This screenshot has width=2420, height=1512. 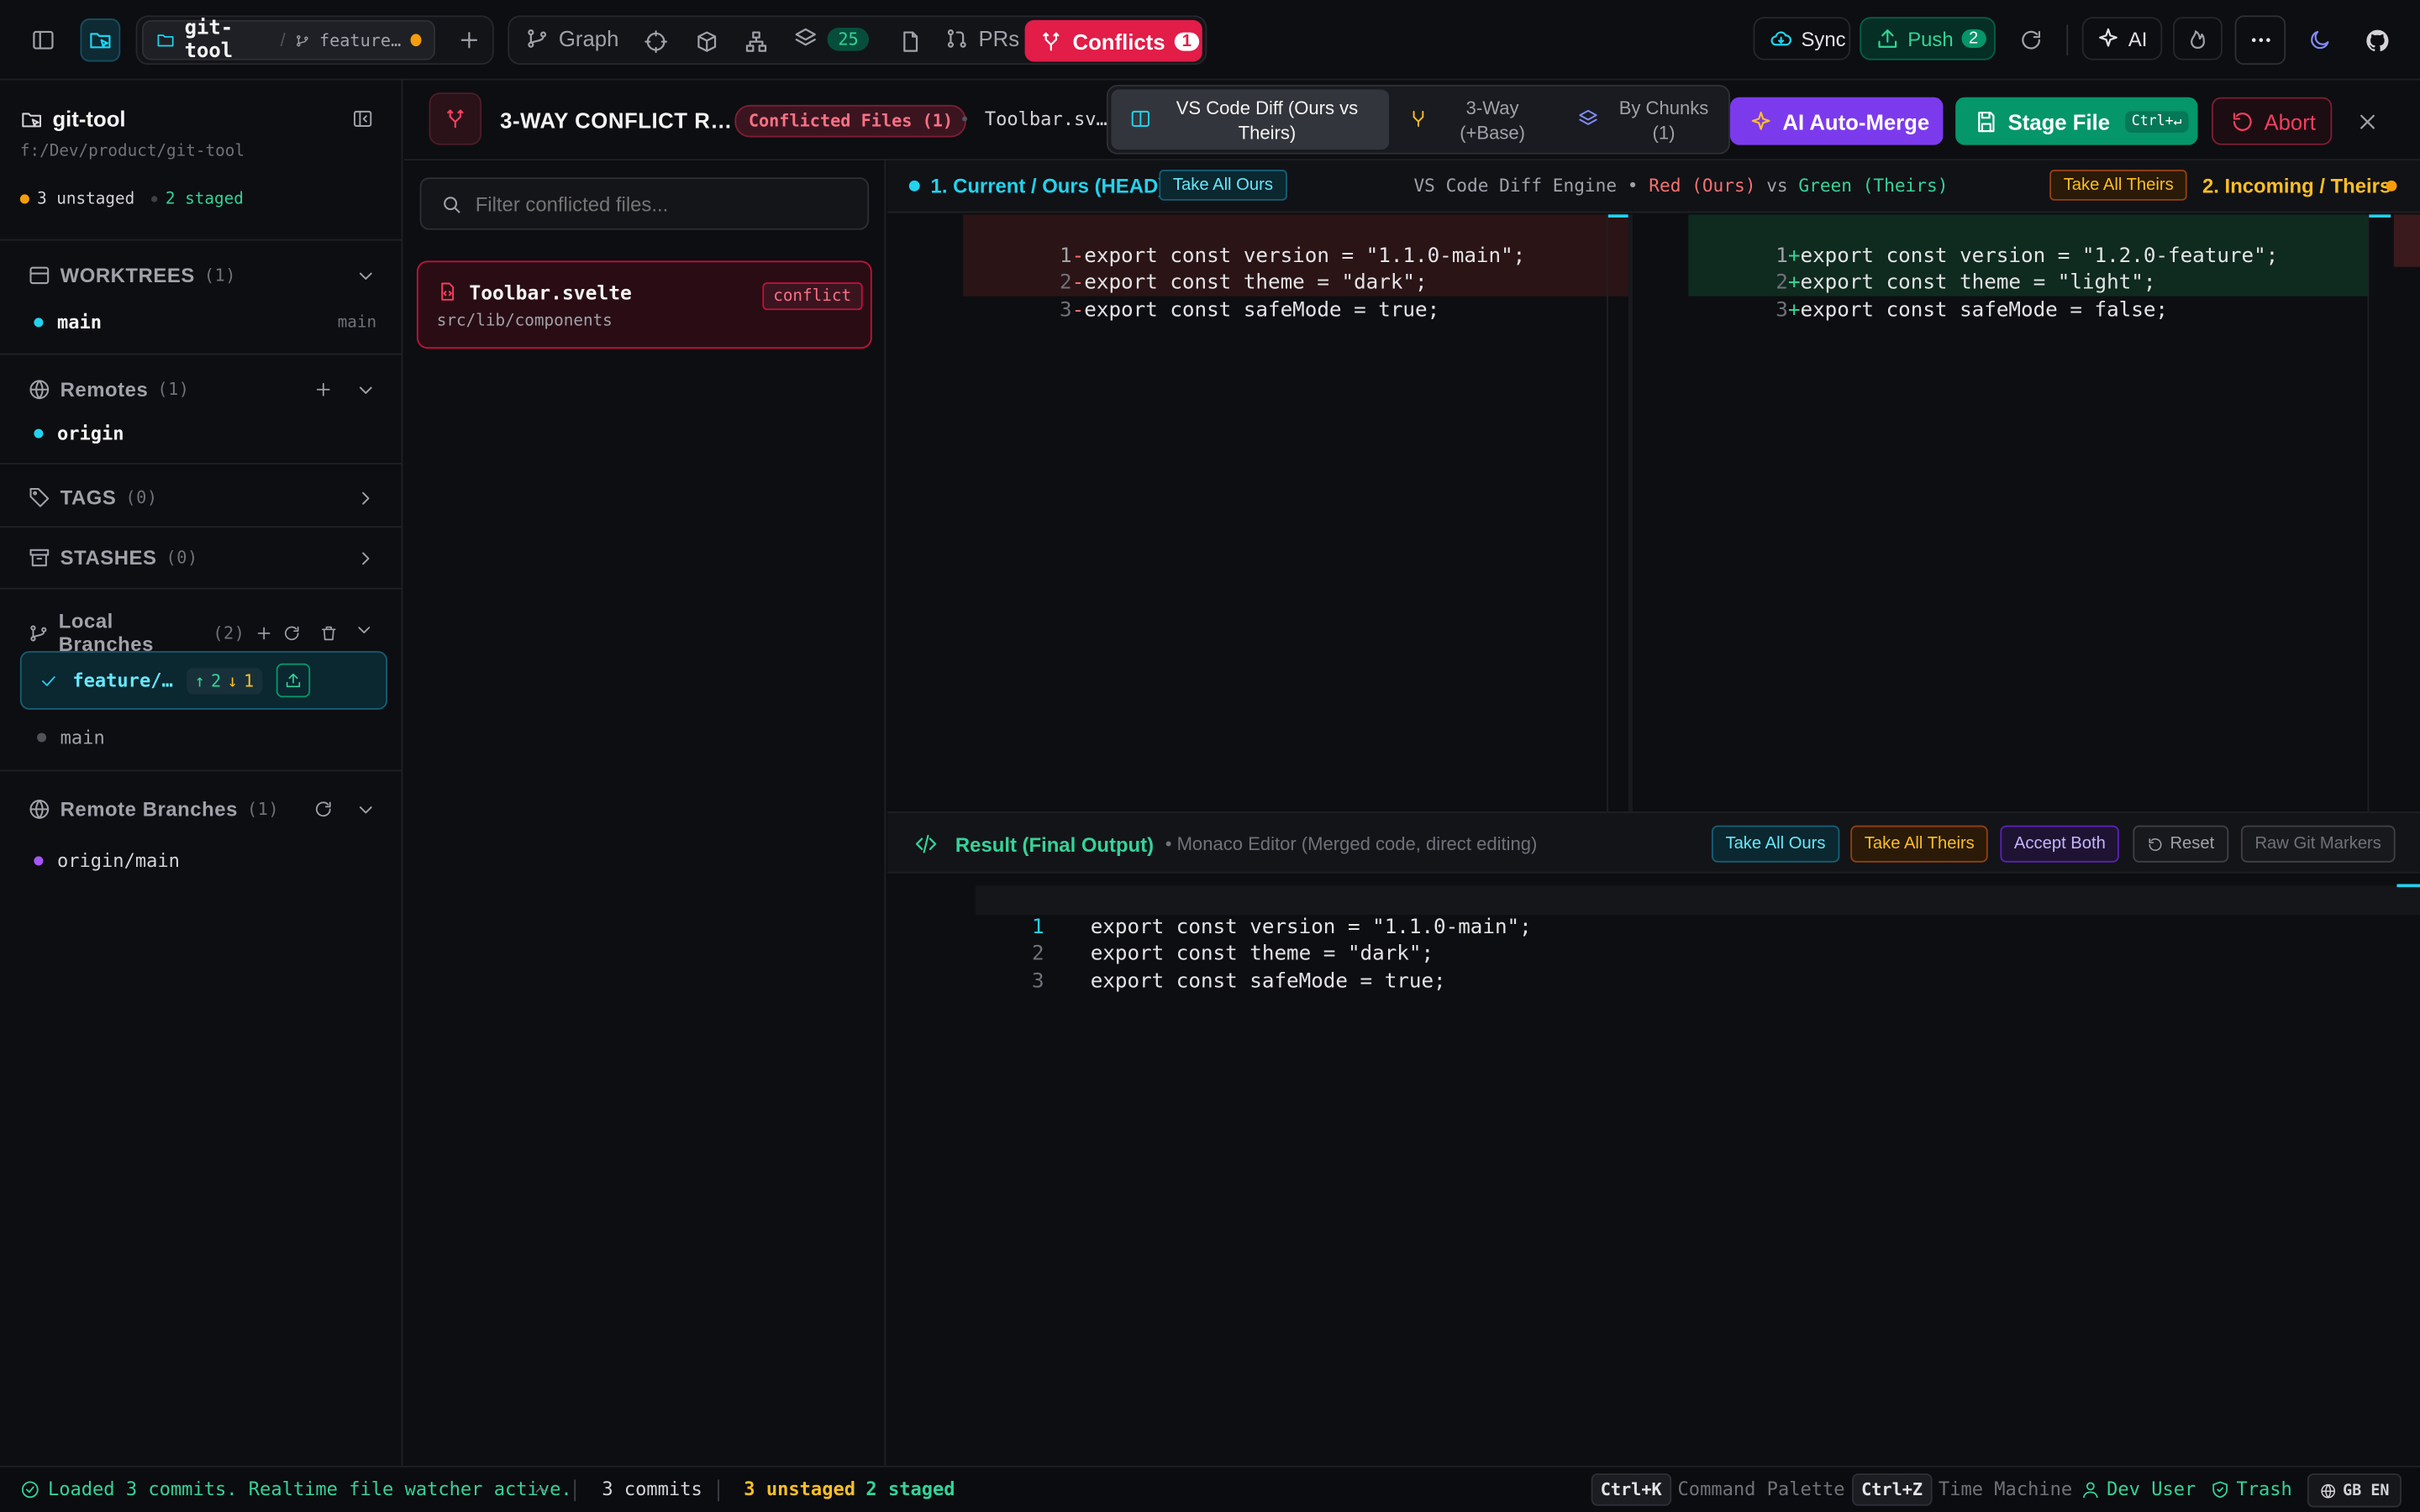 What do you see at coordinates (1892, 1489) in the screenshot?
I see `time-machine-shortcut: Ctrl+Z` at bounding box center [1892, 1489].